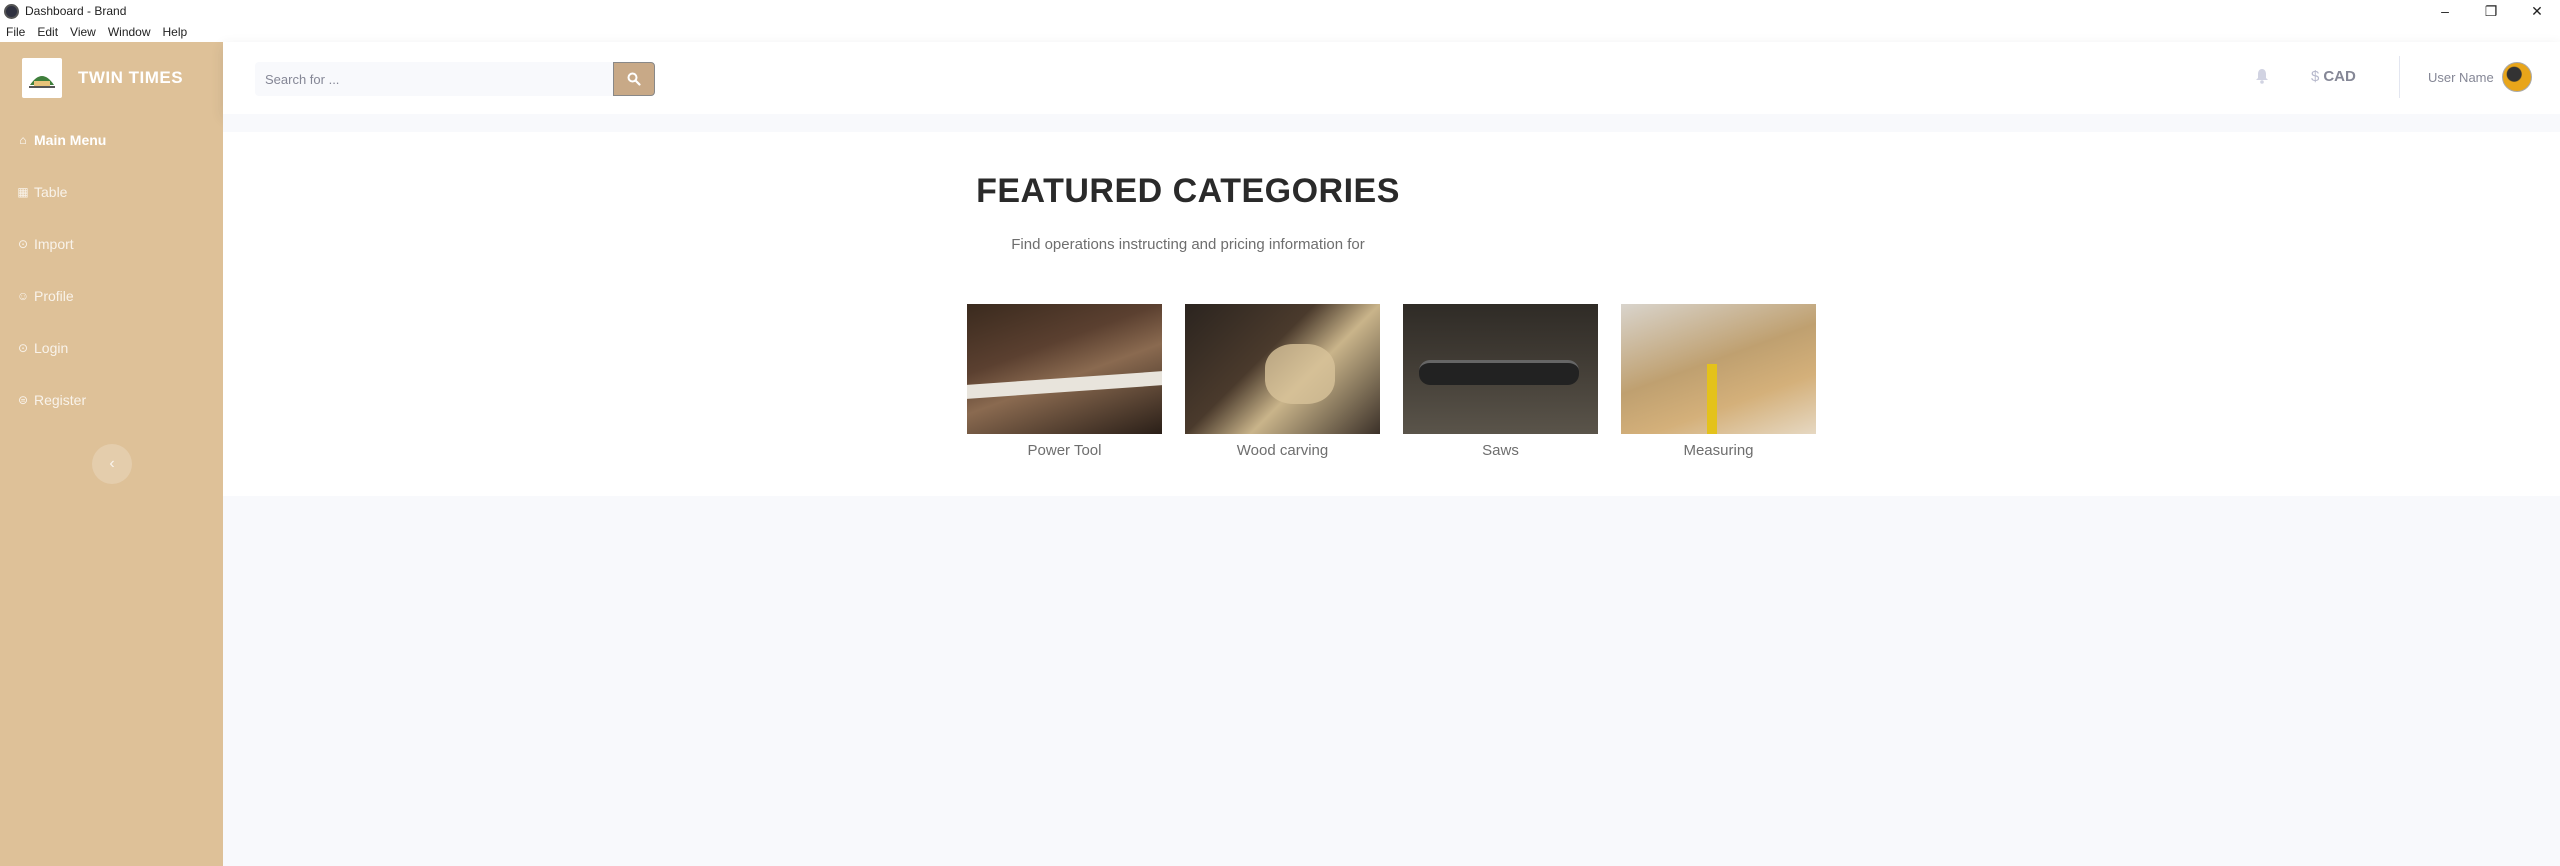 This screenshot has height=866, width=2560. What do you see at coordinates (1064, 450) in the screenshot?
I see `category-label: Power Tool` at bounding box center [1064, 450].